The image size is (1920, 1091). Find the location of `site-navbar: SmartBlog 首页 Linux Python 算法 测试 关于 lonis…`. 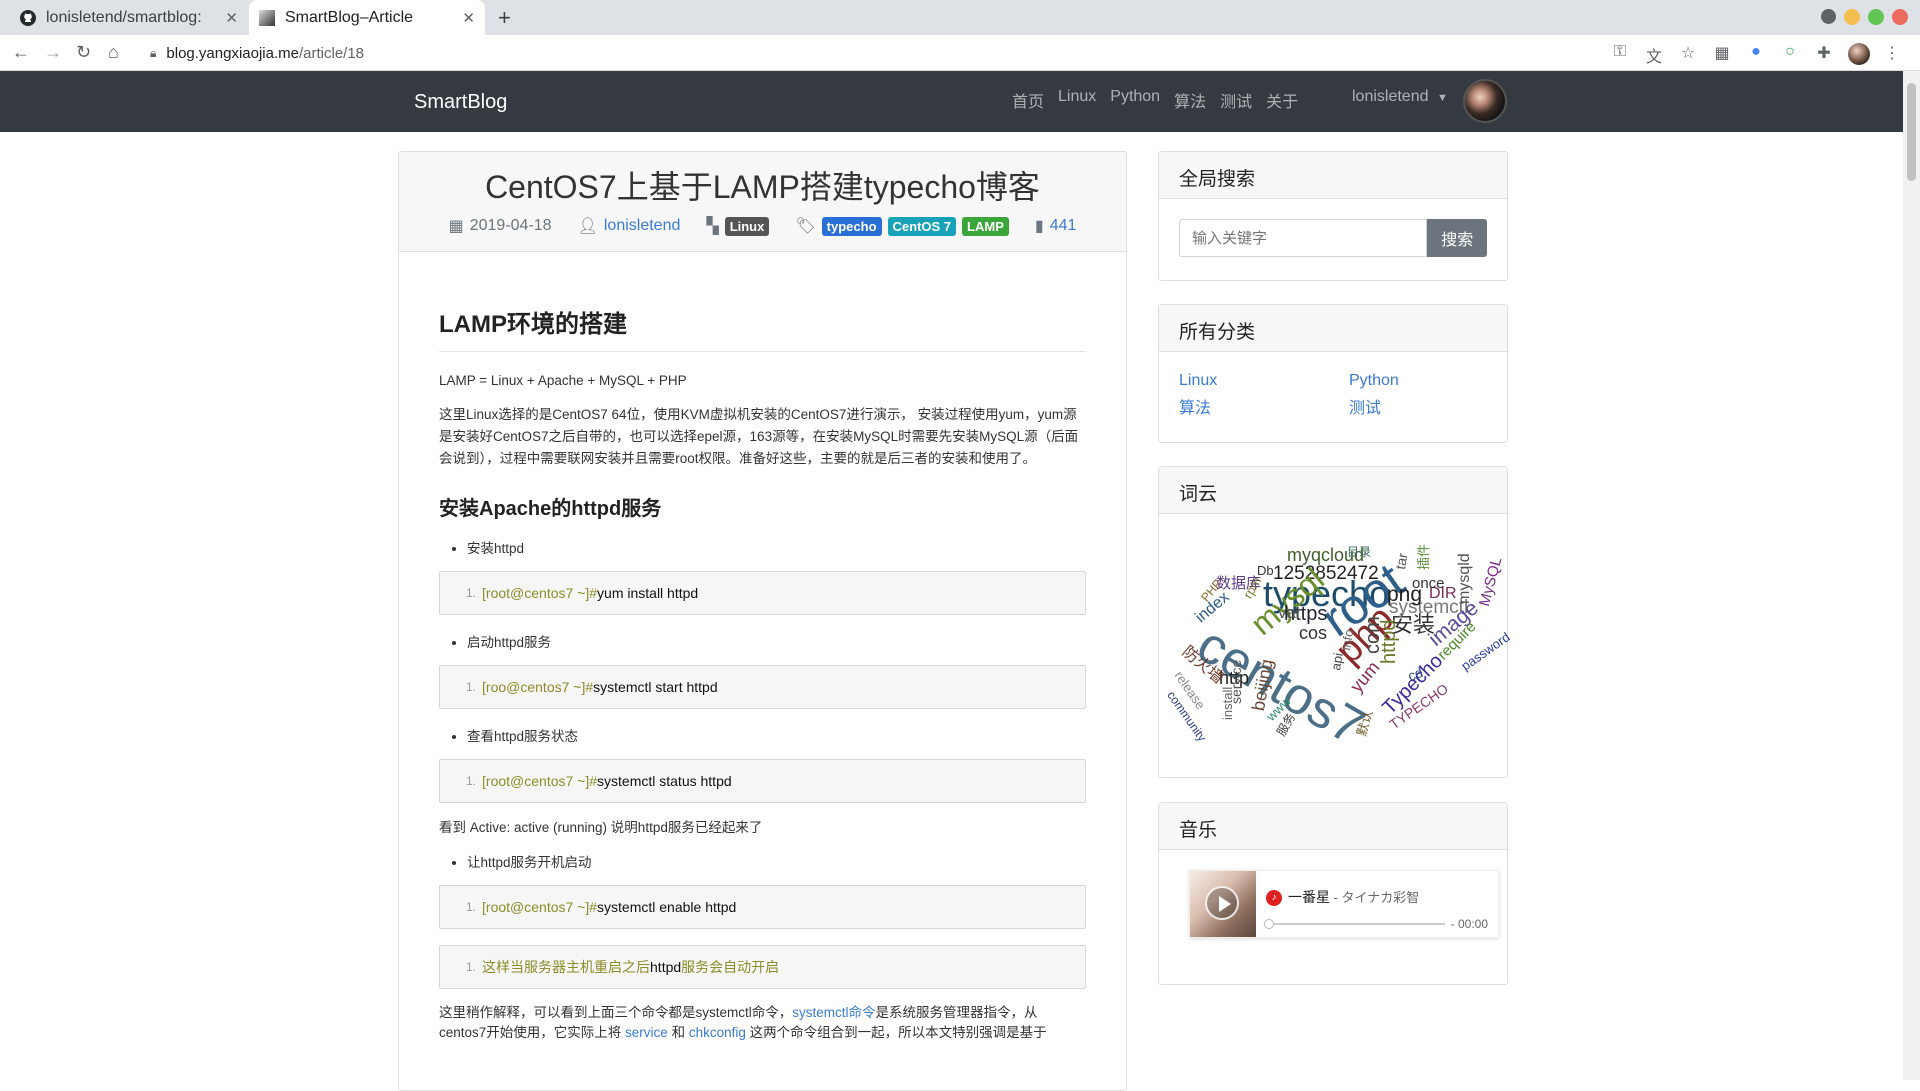

site-navbar: SmartBlog 首页 Linux Python 算法 测试 关于 lonis… is located at coordinates (951, 101).